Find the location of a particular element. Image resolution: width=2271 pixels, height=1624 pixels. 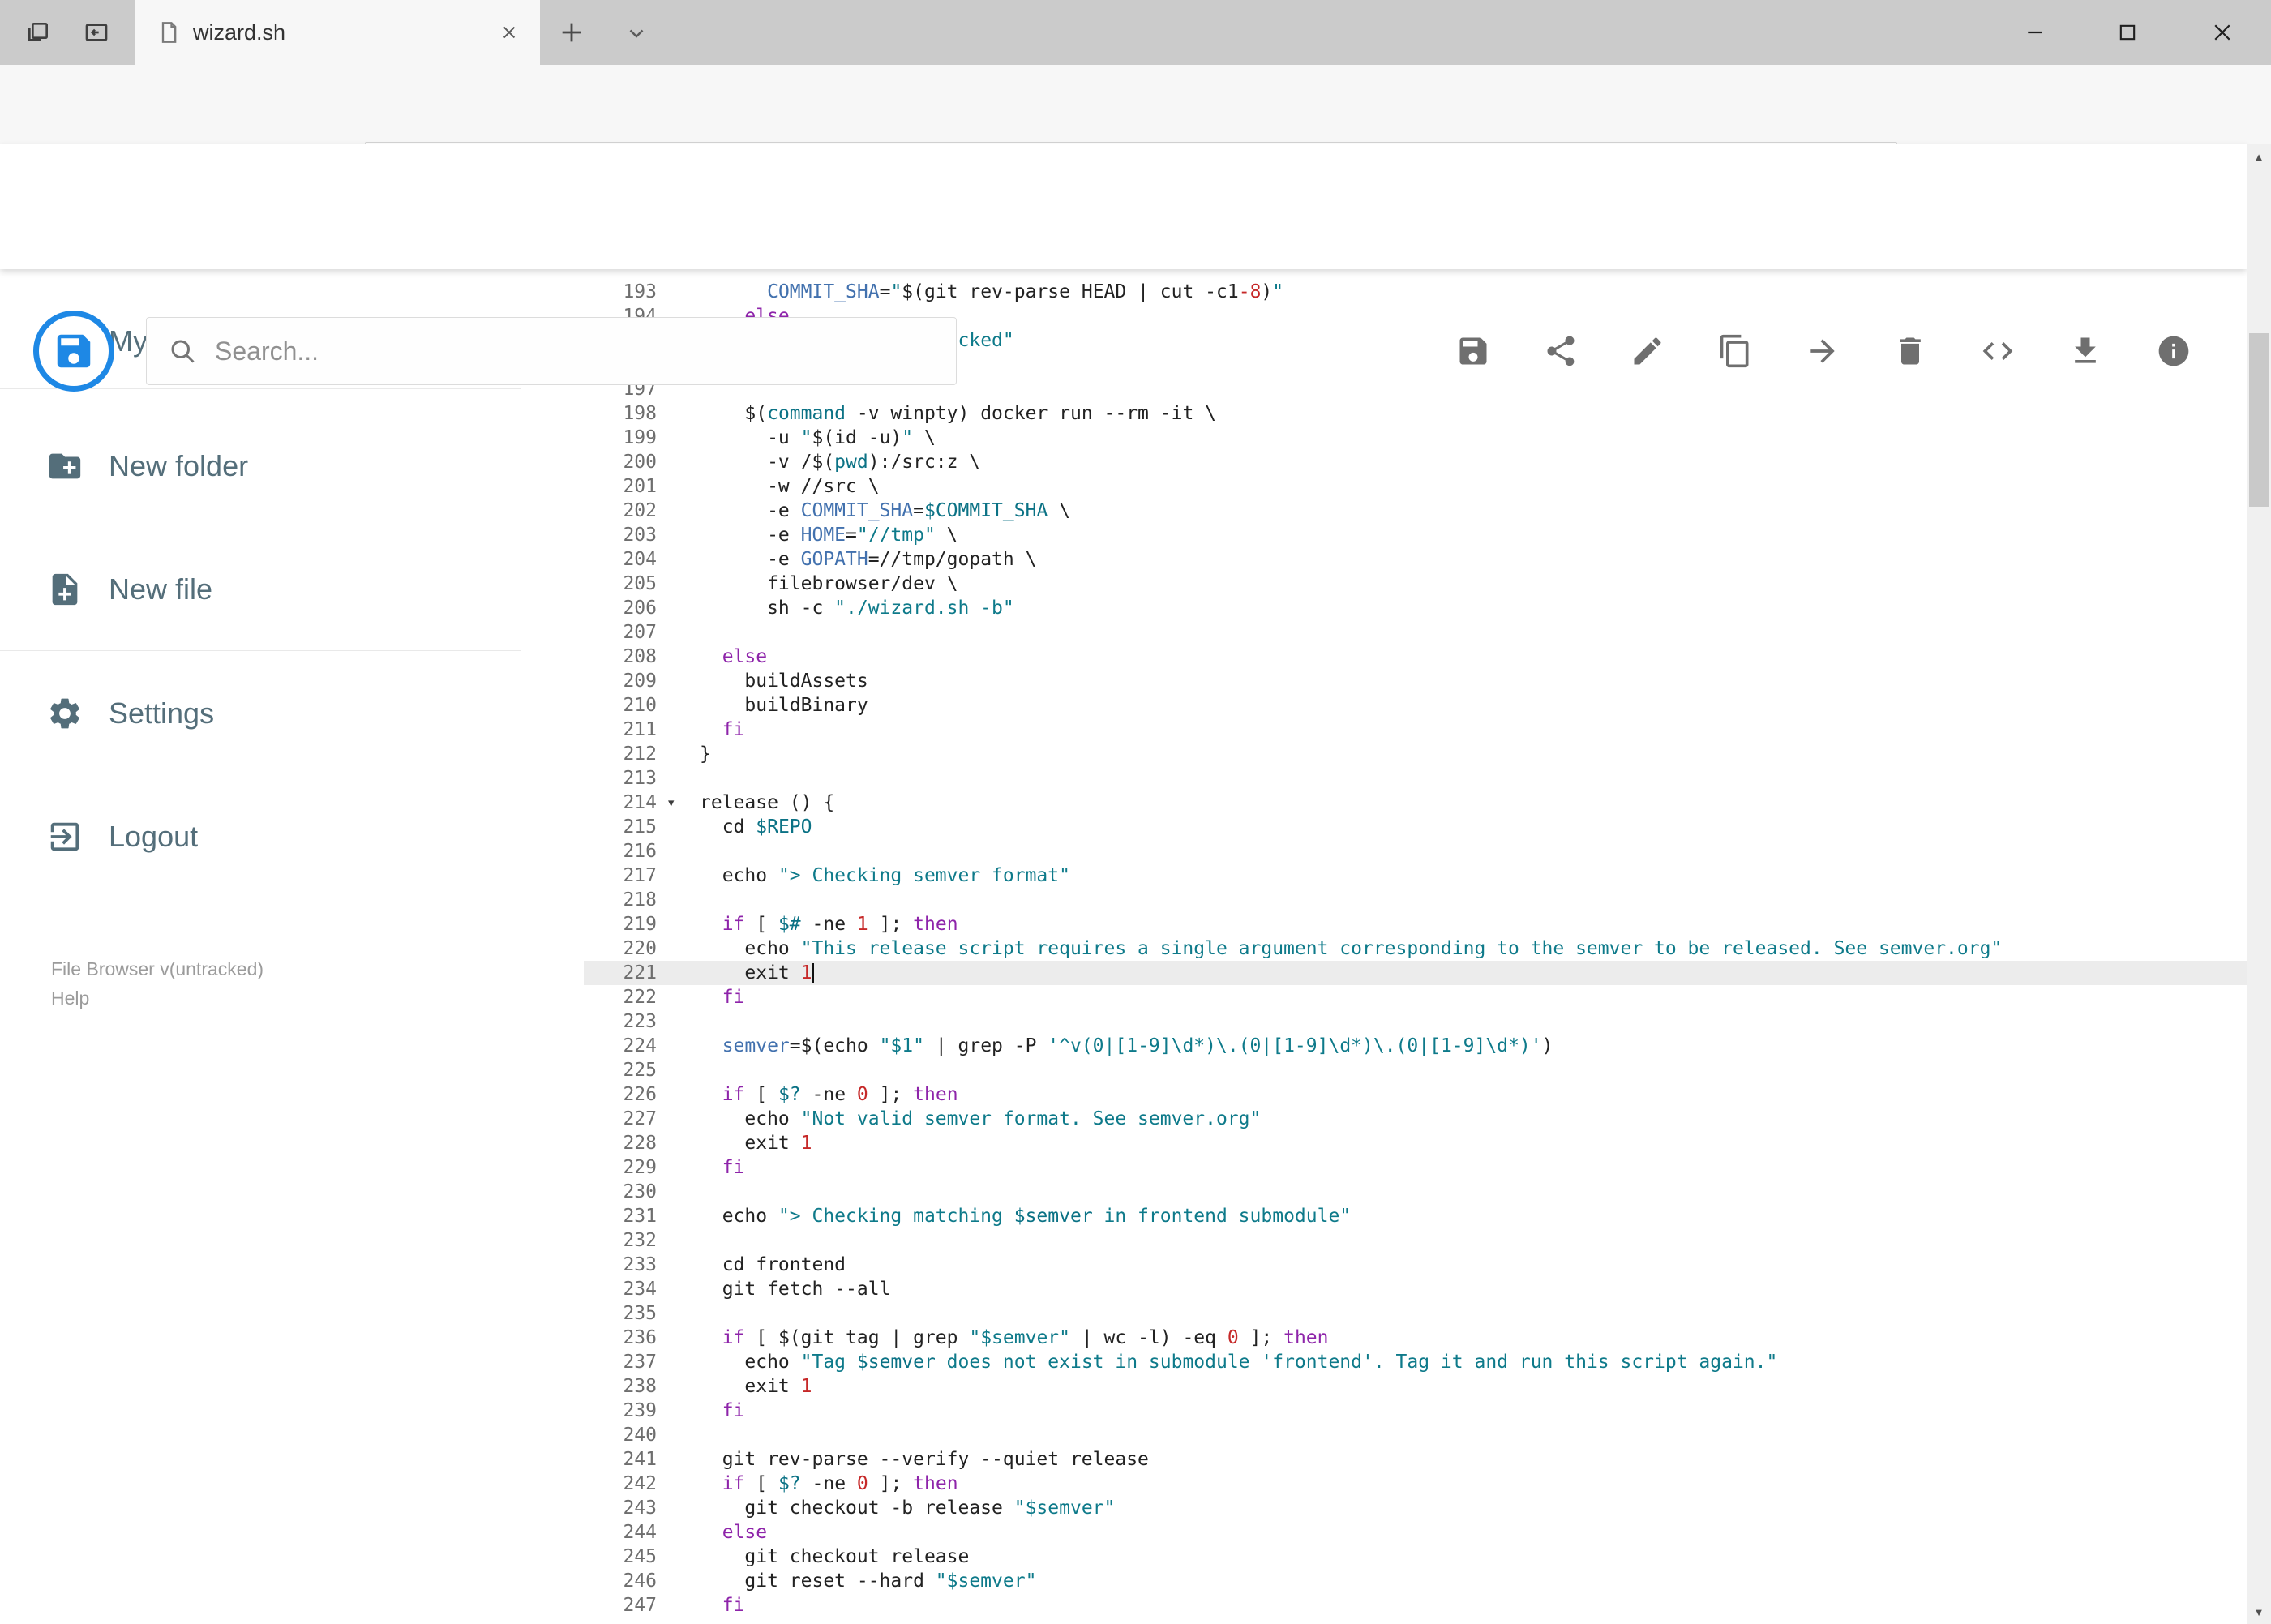

code-line: 206 sh -c "./wizard.sh -b" is located at coordinates (1416, 608).